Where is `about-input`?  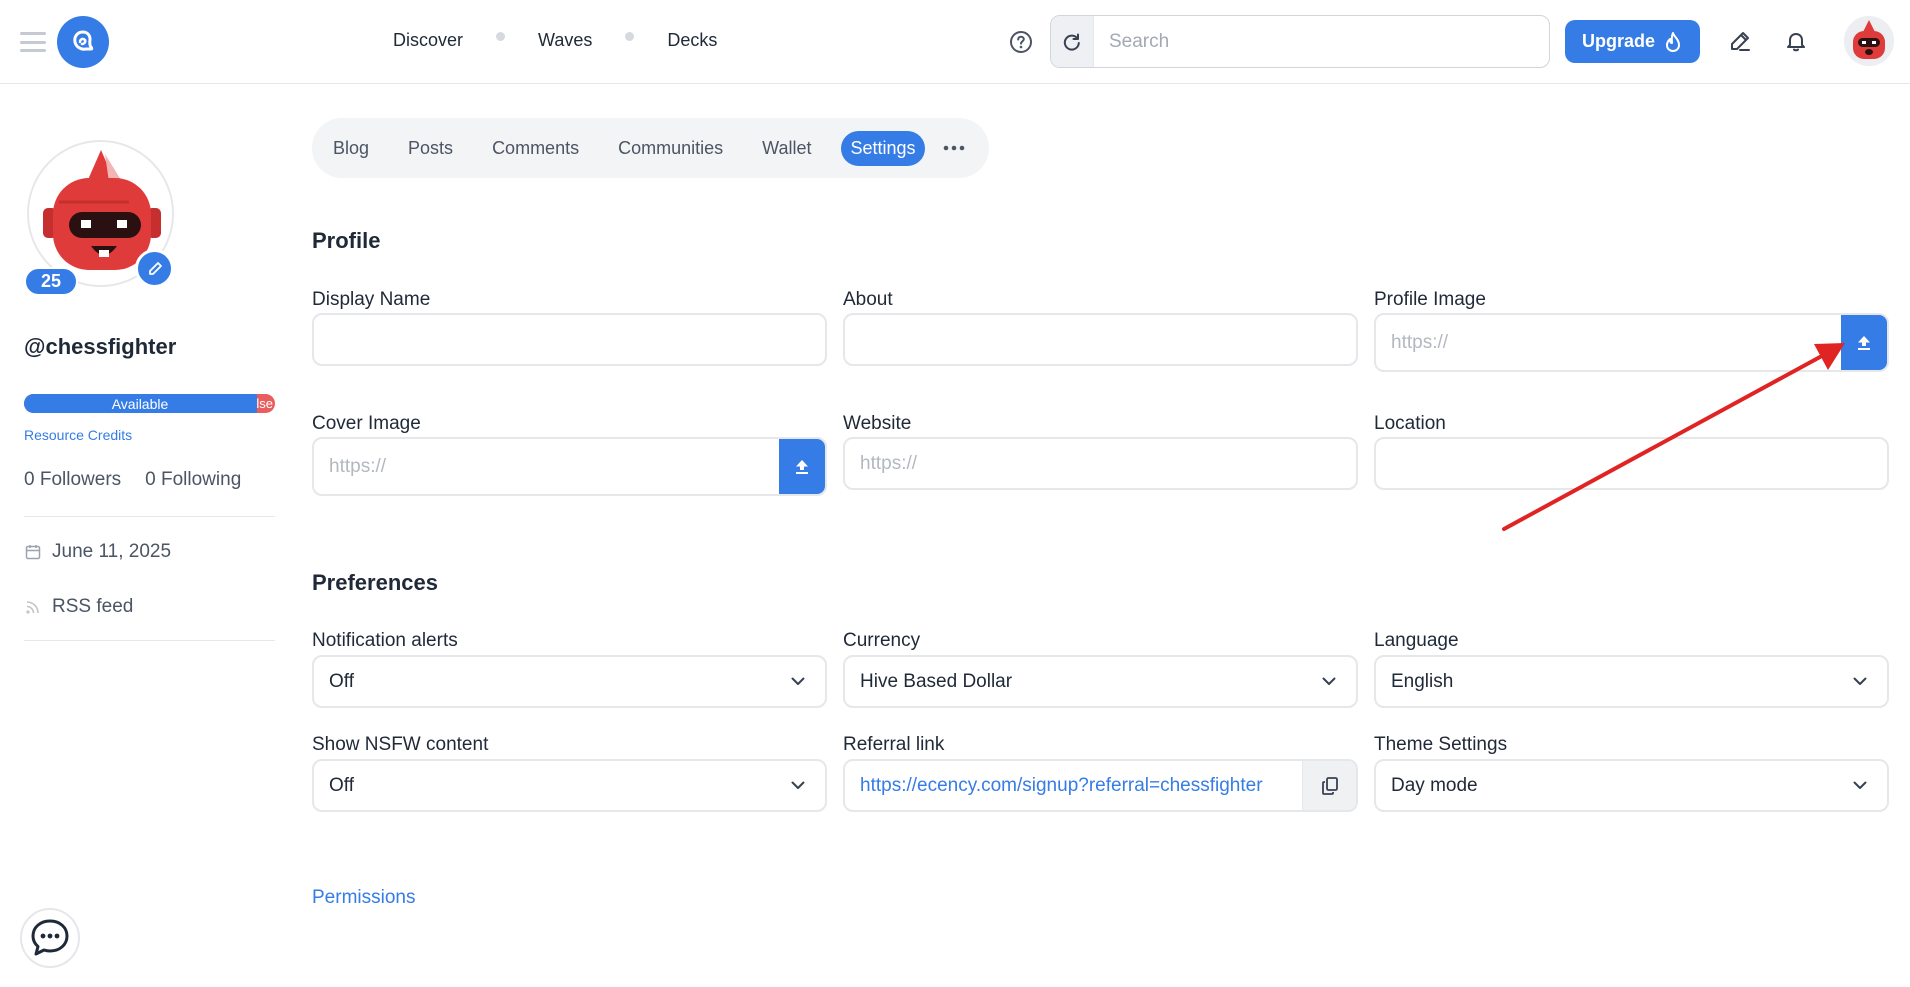 about-input is located at coordinates (1100, 339).